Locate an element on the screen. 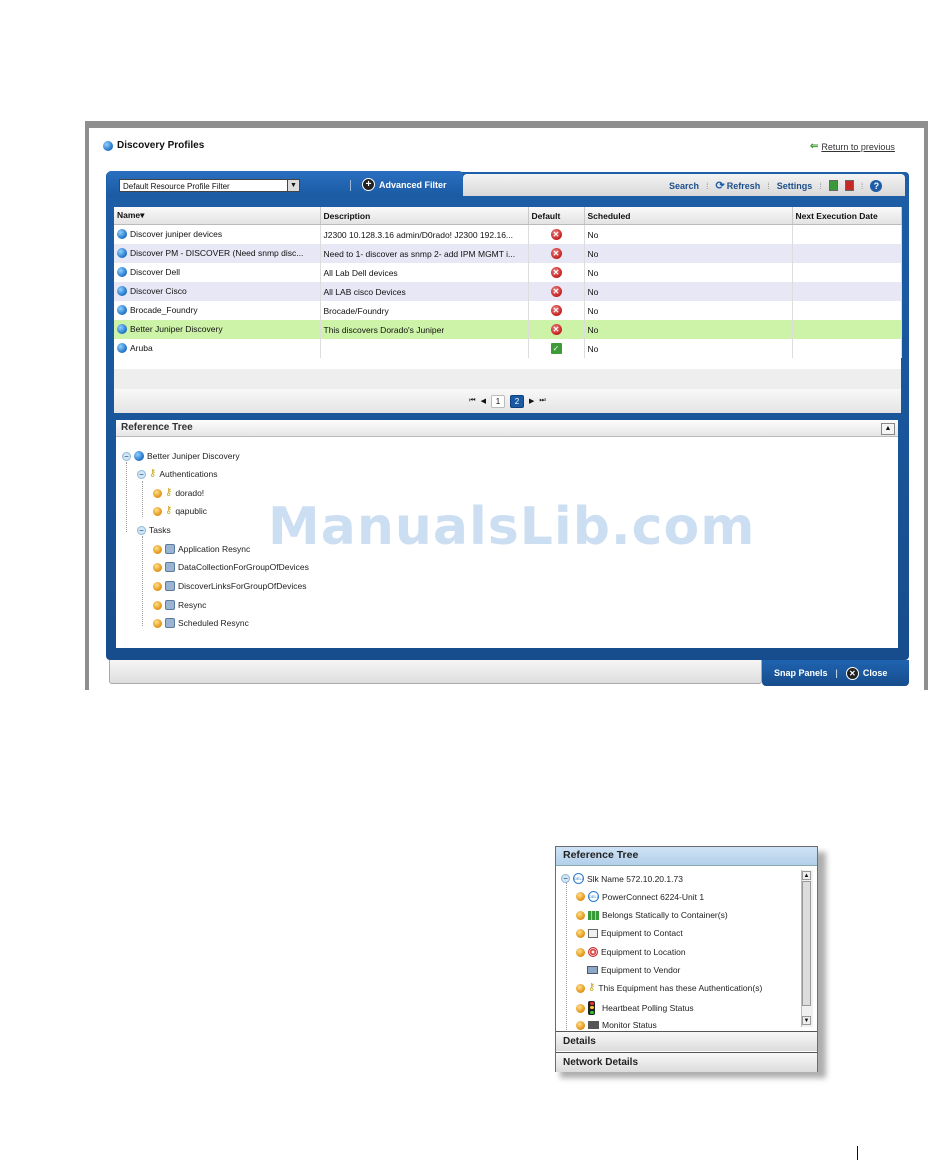 The height and width of the screenshot is (1163, 950). column-header-default: Default is located at coordinates (556, 216).